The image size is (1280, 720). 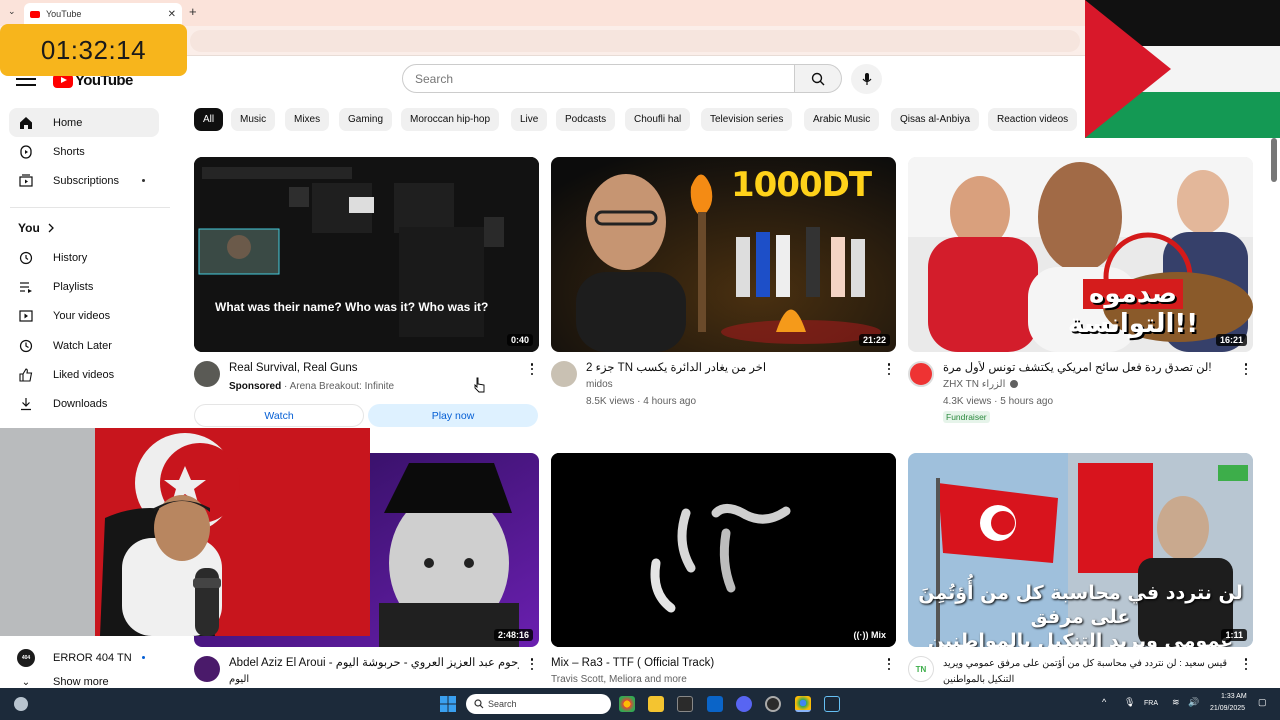 I want to click on video-duration: 21:22, so click(x=874, y=340).